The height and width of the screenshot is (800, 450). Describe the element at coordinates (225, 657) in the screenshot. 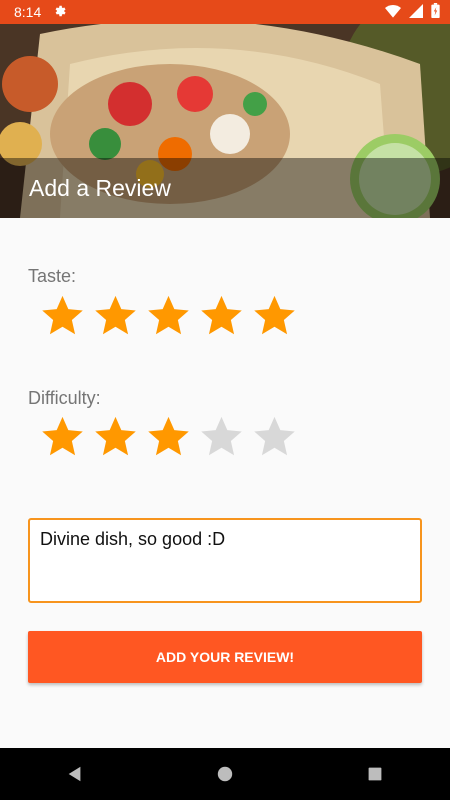

I see `add-review-button: ADD YOUR REVIEW!` at that location.